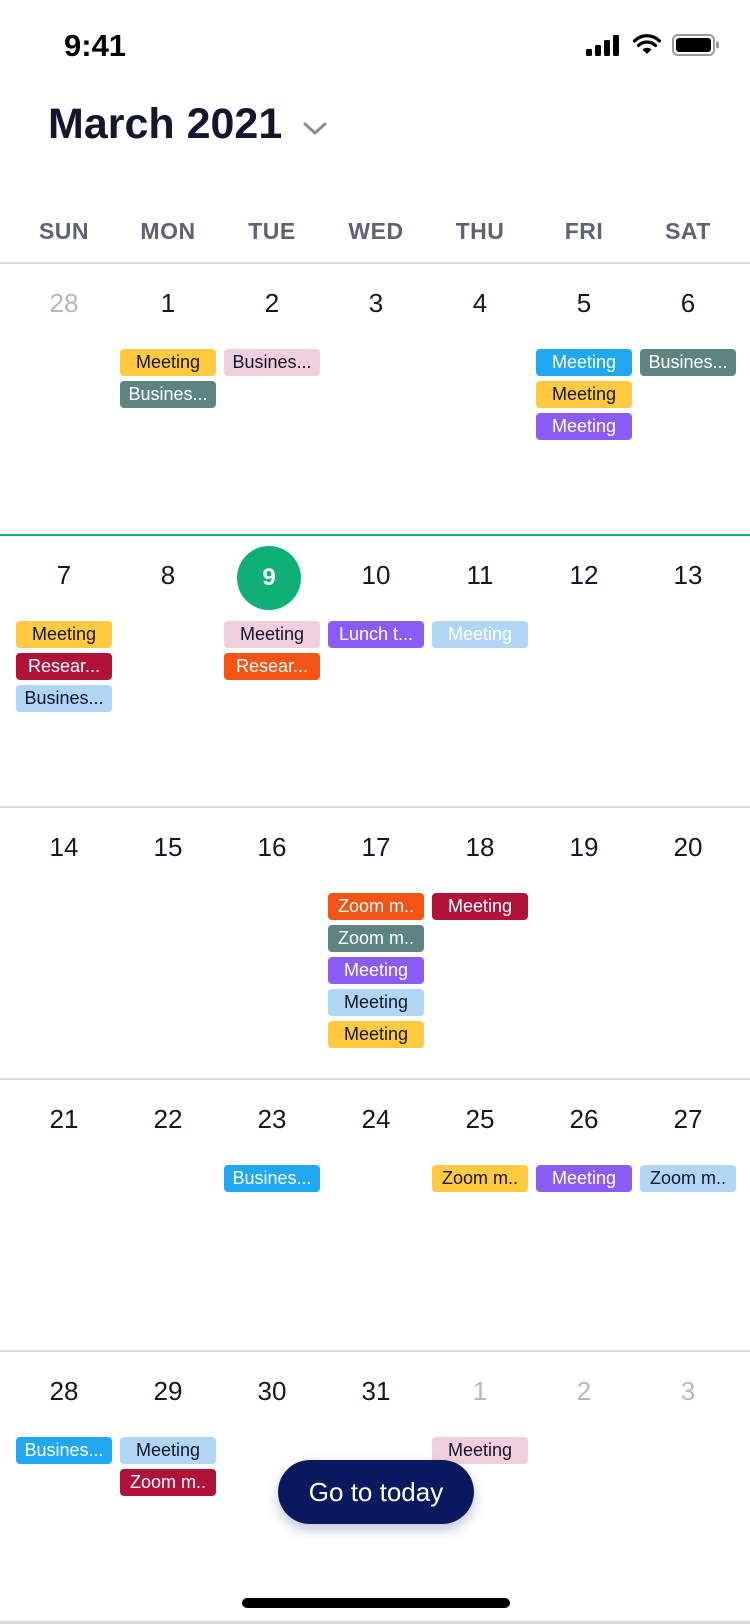  I want to click on day-number: 1, so click(480, 1391).